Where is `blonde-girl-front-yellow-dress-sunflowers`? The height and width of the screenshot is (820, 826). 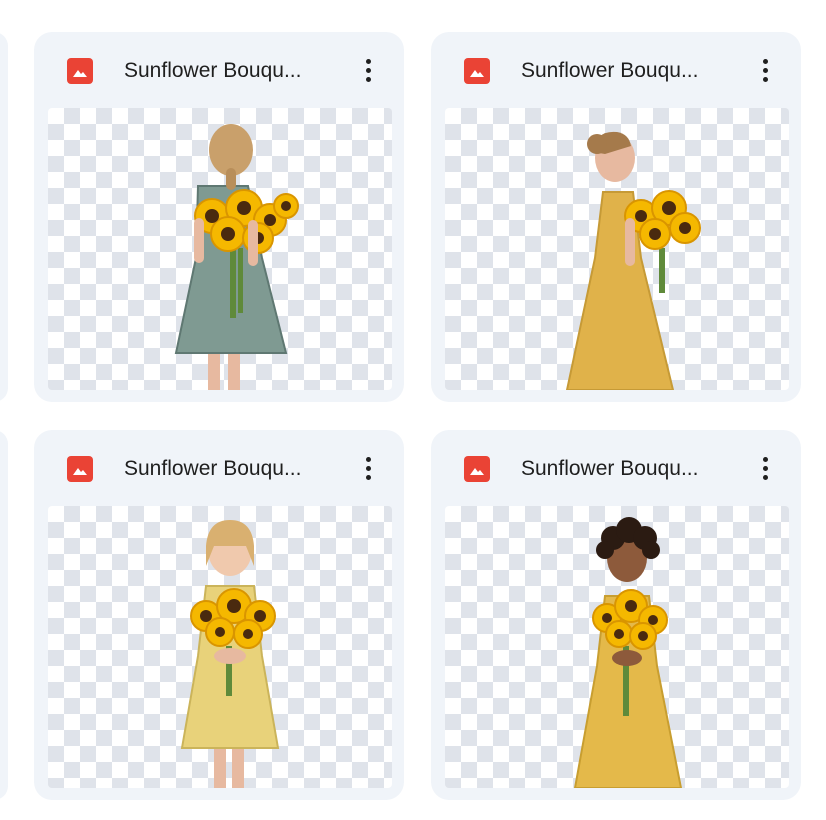
blonde-girl-front-yellow-dress-sunflowers is located at coordinates (230, 654).